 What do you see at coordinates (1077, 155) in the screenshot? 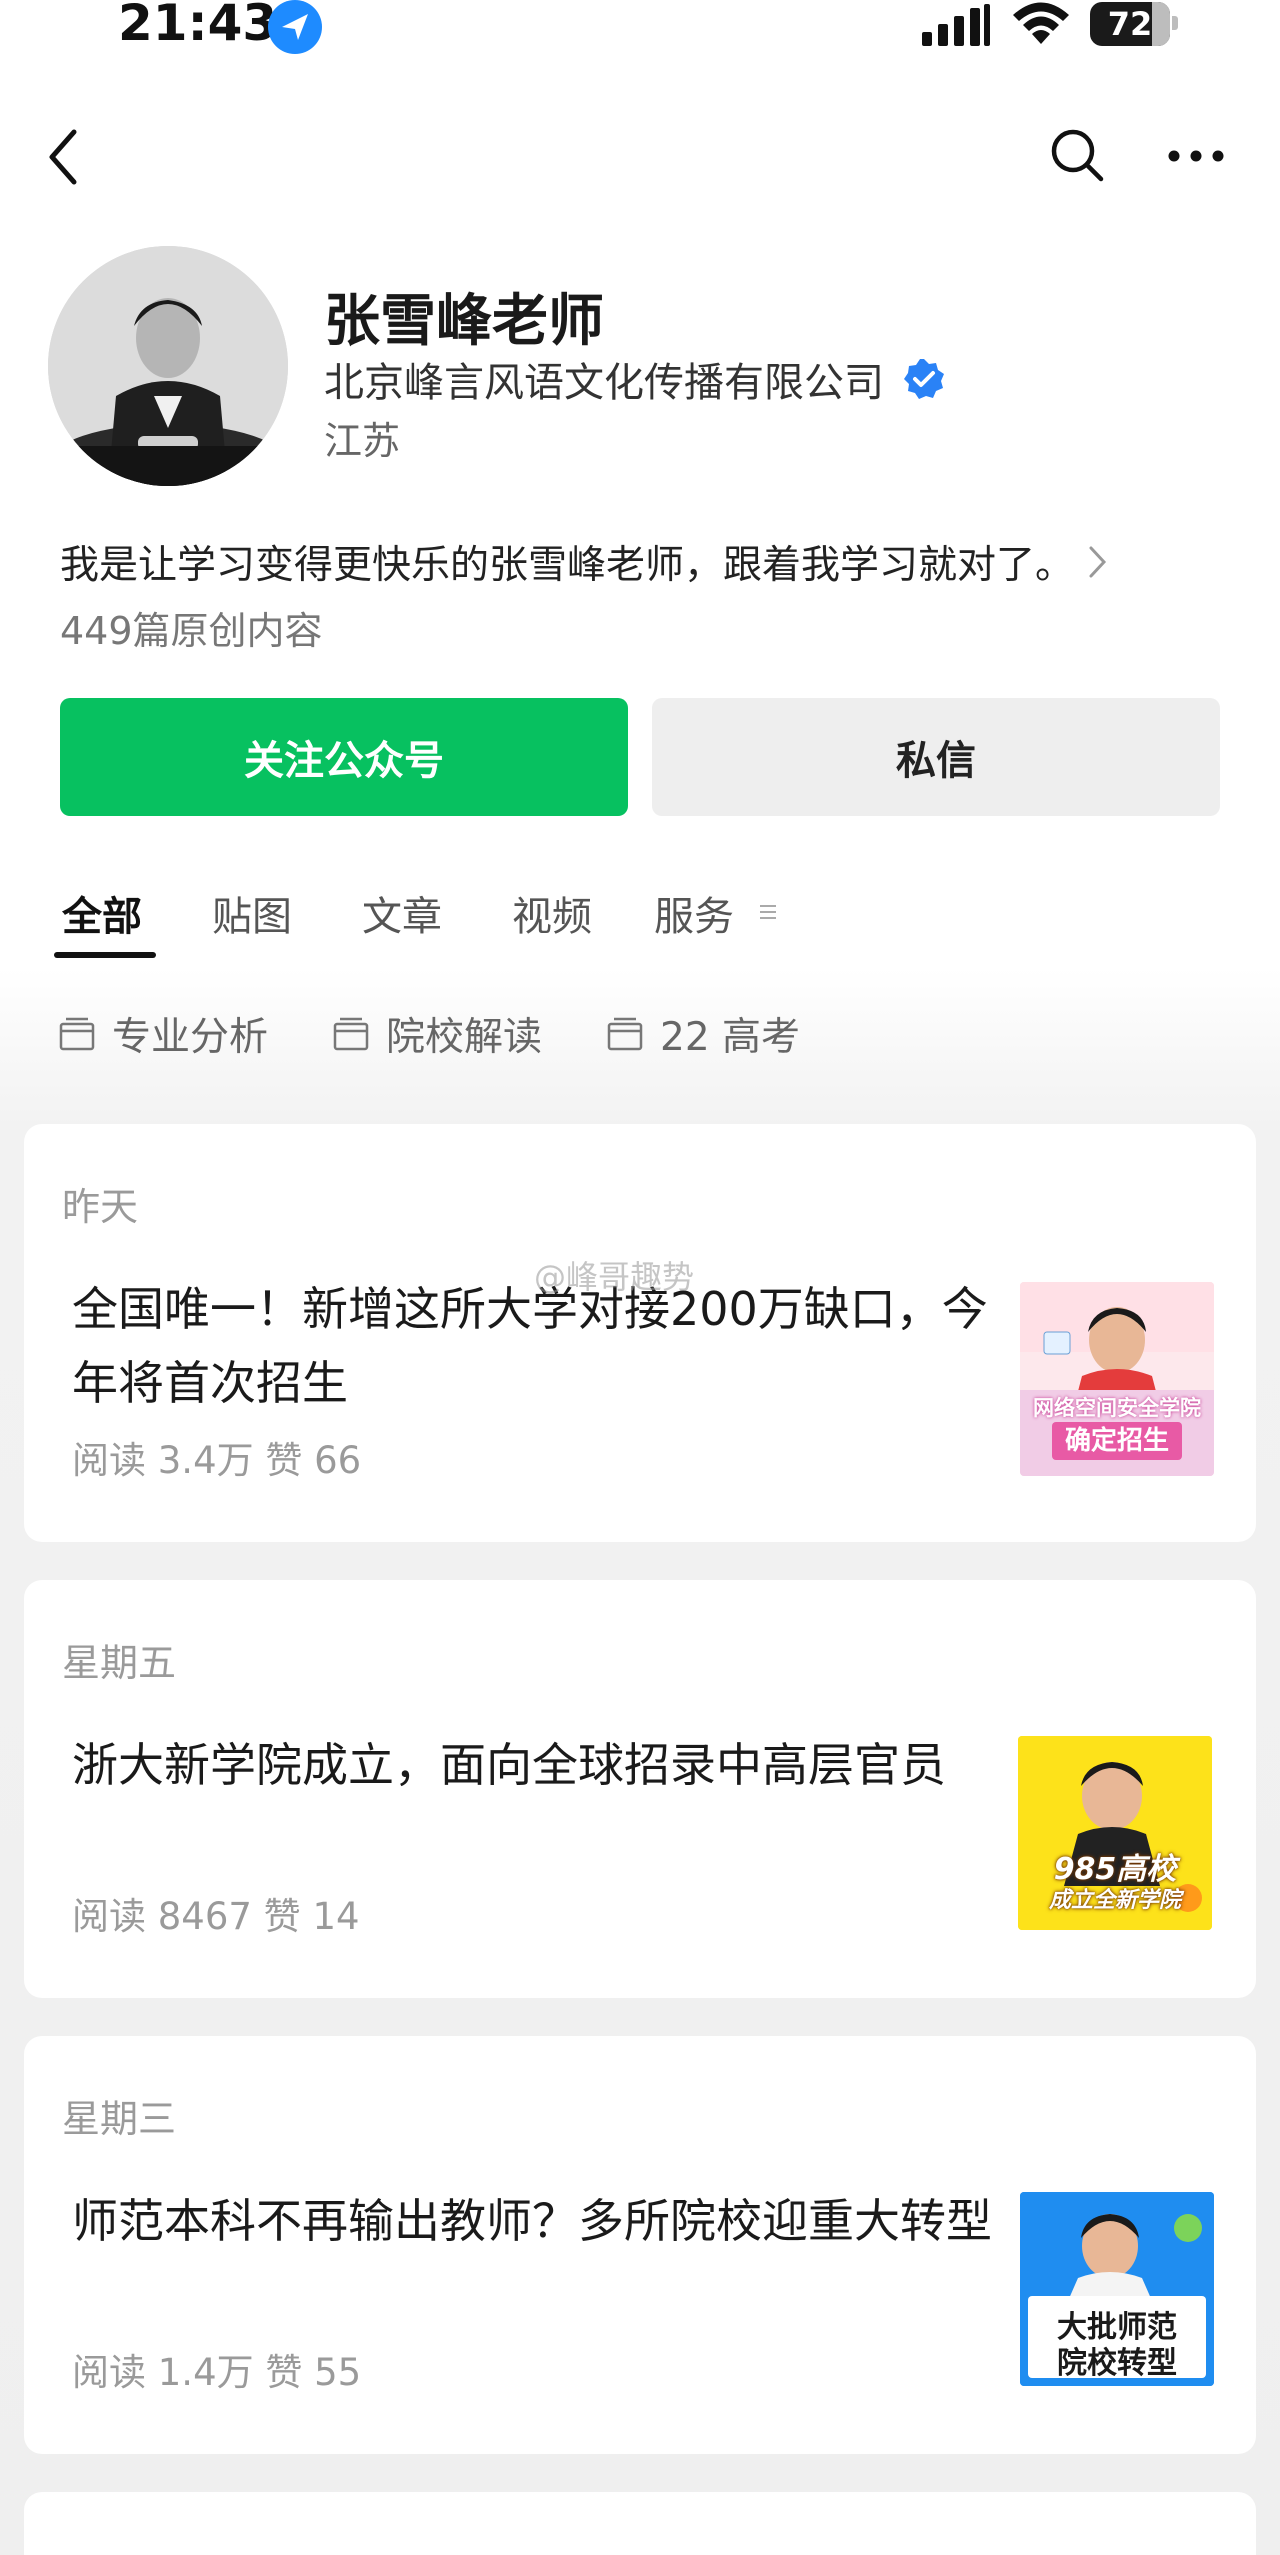
I see `search-icon` at bounding box center [1077, 155].